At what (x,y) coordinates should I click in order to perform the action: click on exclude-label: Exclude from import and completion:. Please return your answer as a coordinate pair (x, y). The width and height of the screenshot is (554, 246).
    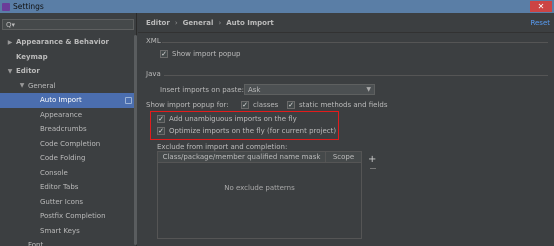
    Looking at the image, I should click on (222, 147).